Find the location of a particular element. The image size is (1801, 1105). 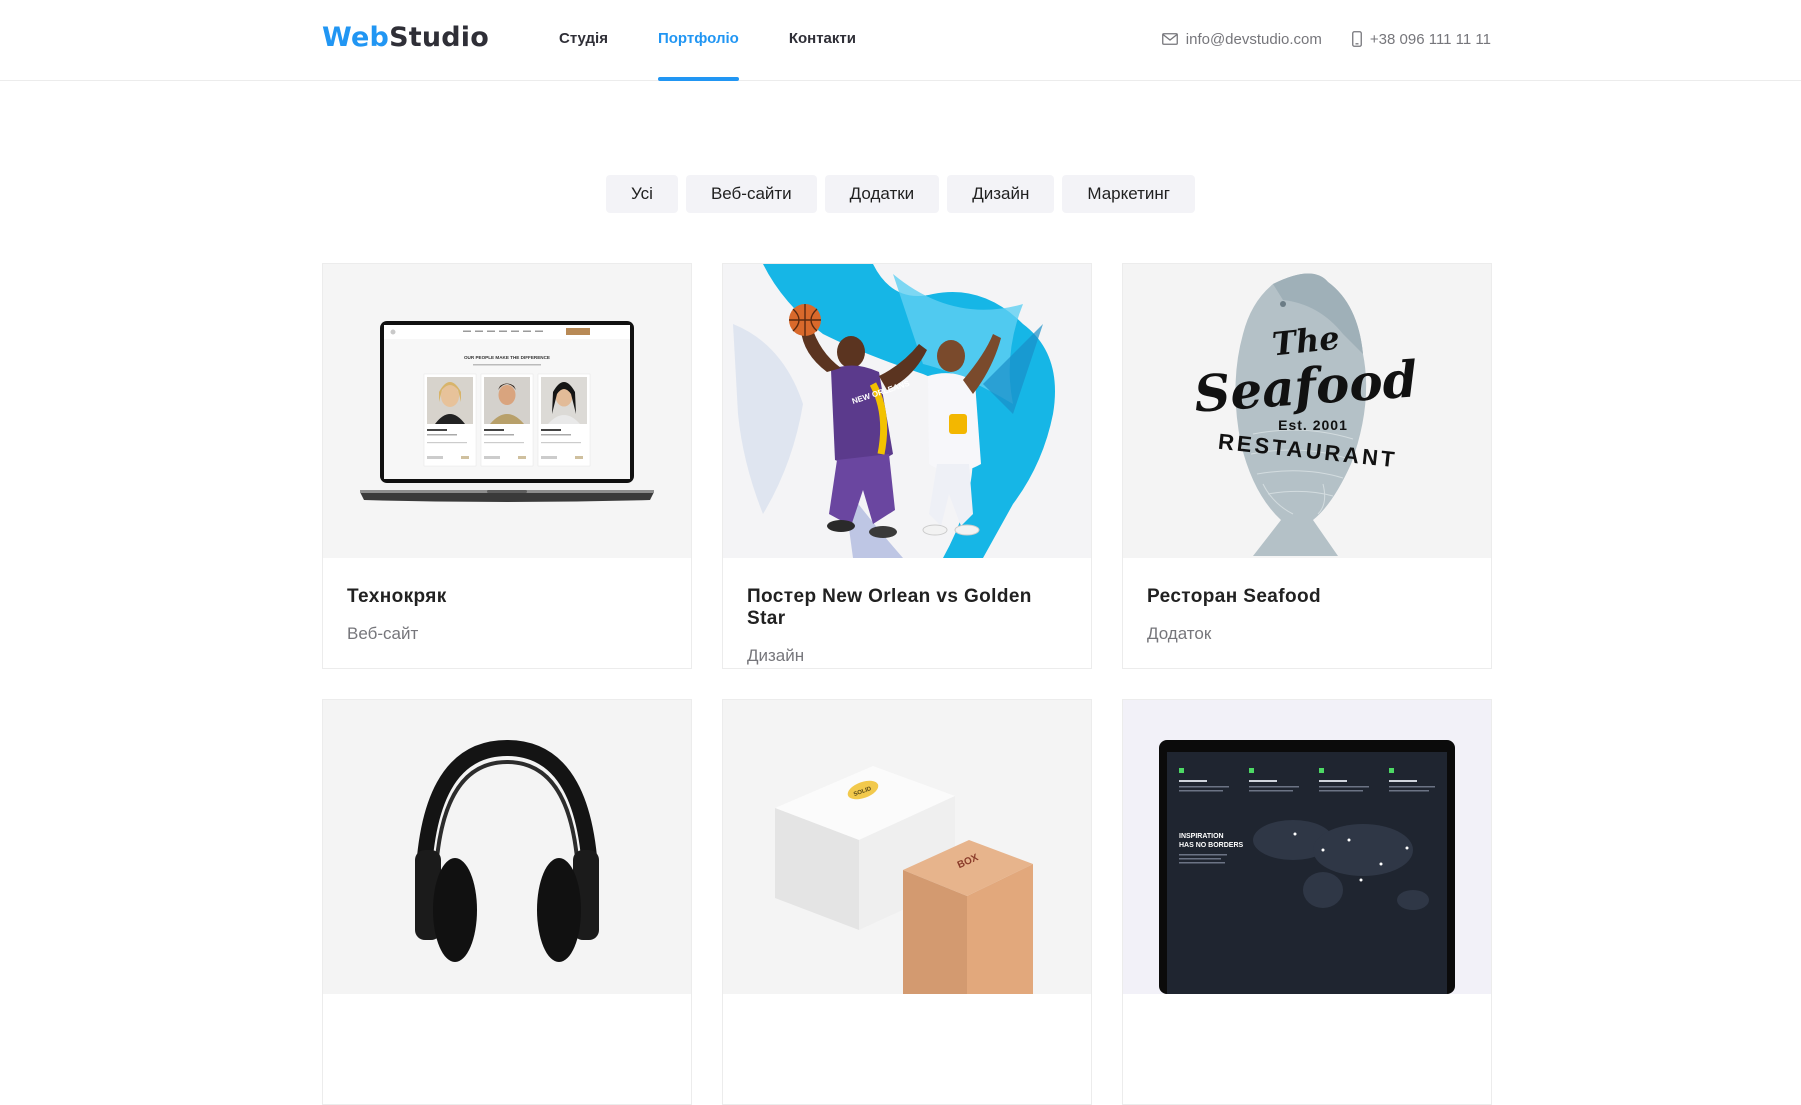

nav-studio: Студія is located at coordinates (583, 40).